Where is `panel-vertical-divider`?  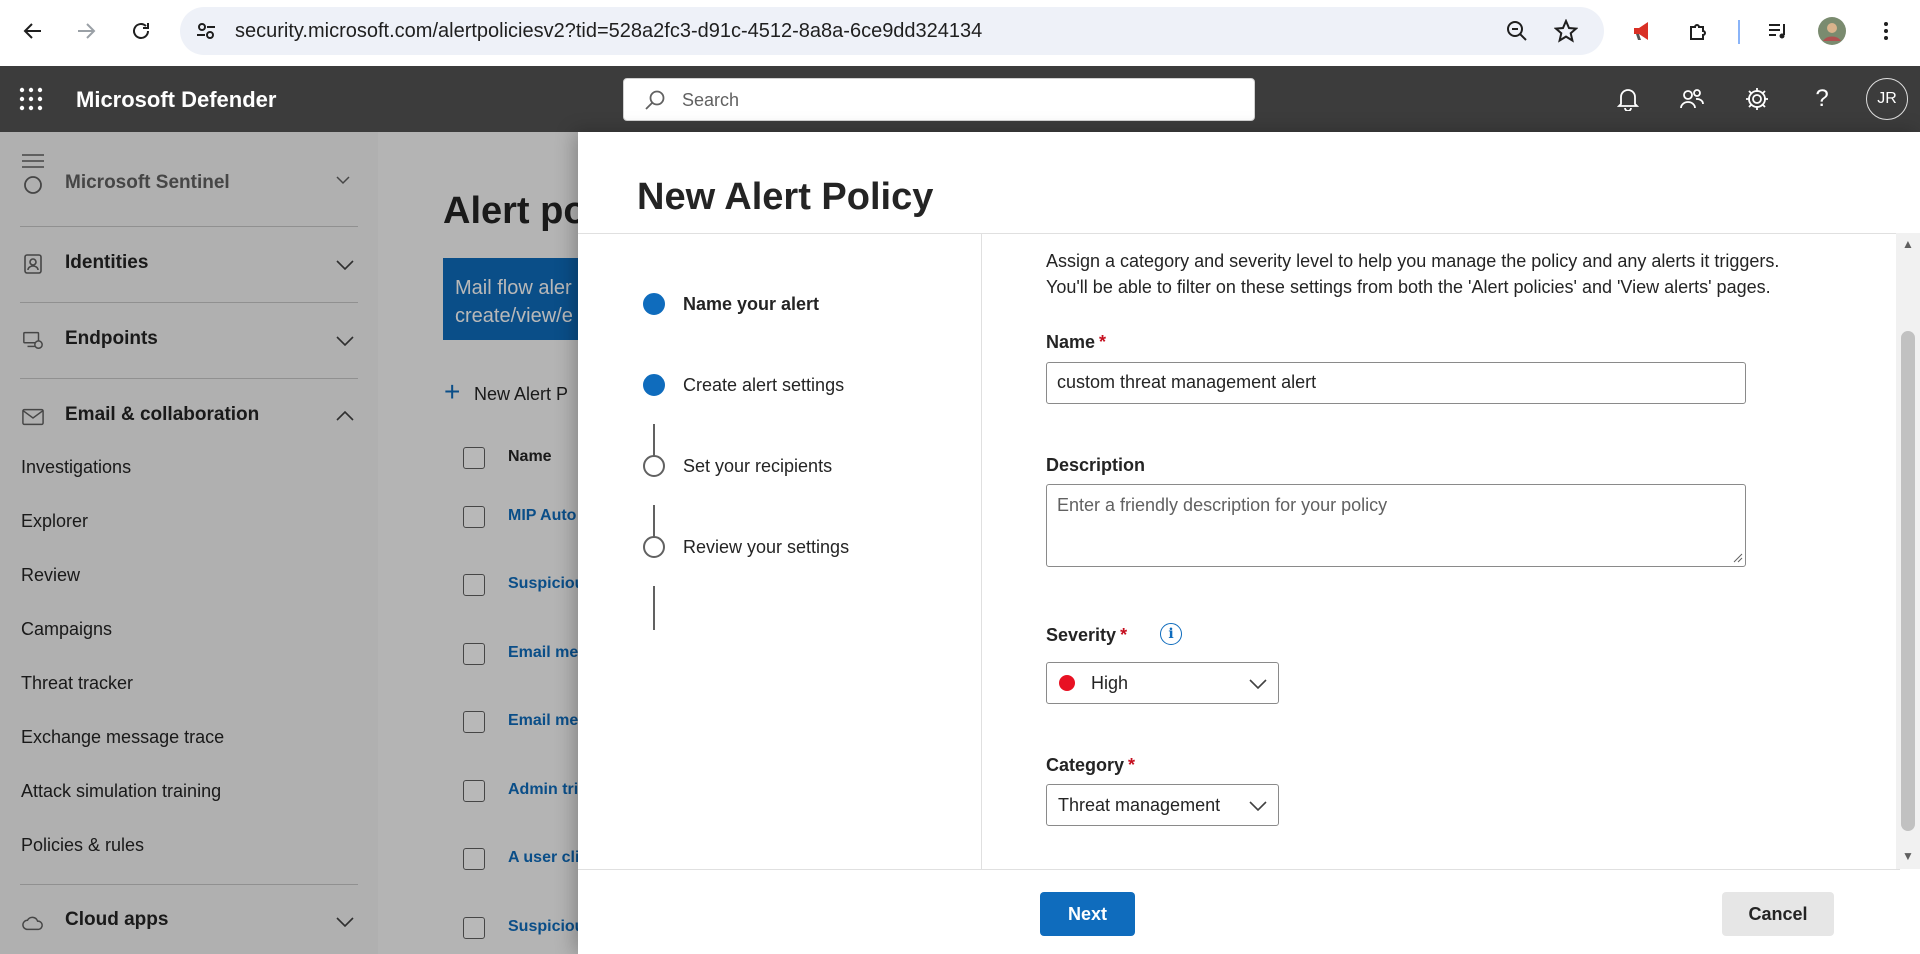 panel-vertical-divider is located at coordinates (981, 551).